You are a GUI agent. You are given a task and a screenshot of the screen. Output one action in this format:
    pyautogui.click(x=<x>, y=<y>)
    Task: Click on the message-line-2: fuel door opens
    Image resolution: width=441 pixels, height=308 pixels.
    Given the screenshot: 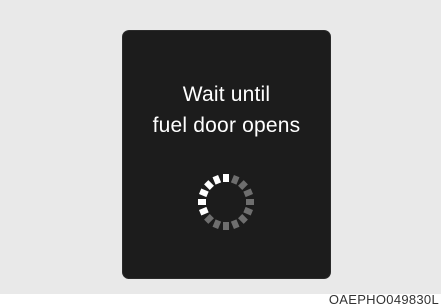 What is the action you would take?
    pyautogui.click(x=226, y=125)
    